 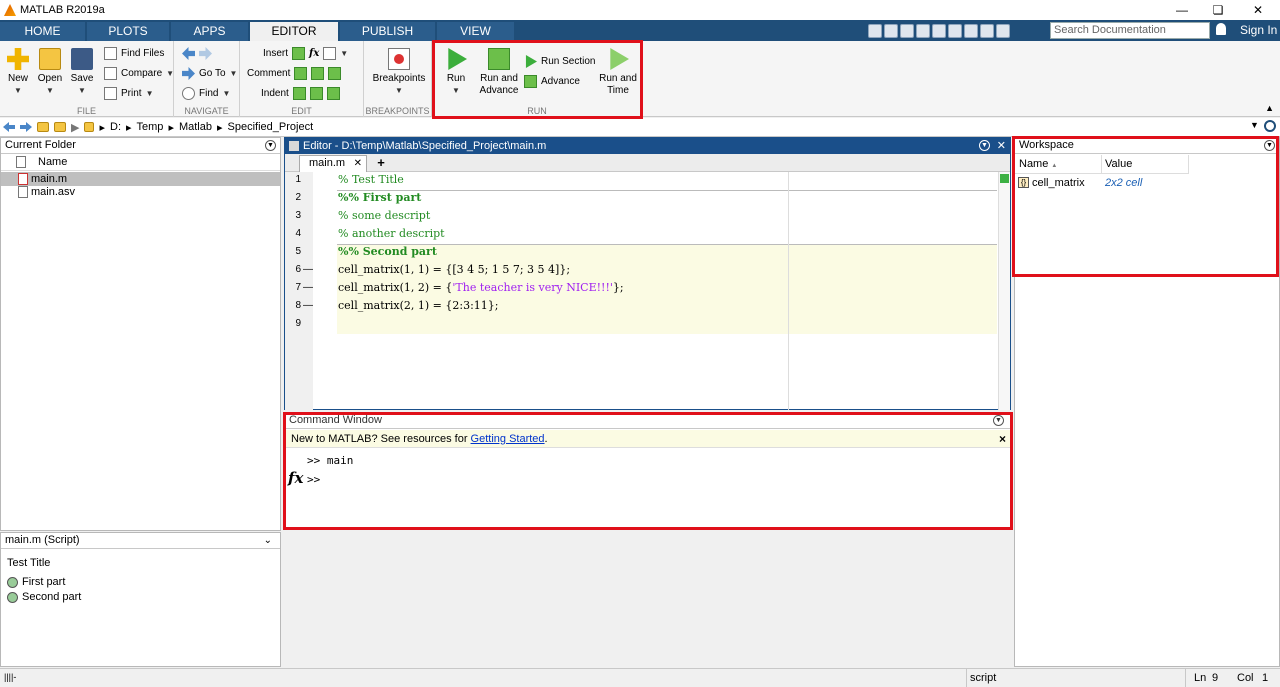 I want to click on go-to-label: Go To, so click(x=212, y=73).